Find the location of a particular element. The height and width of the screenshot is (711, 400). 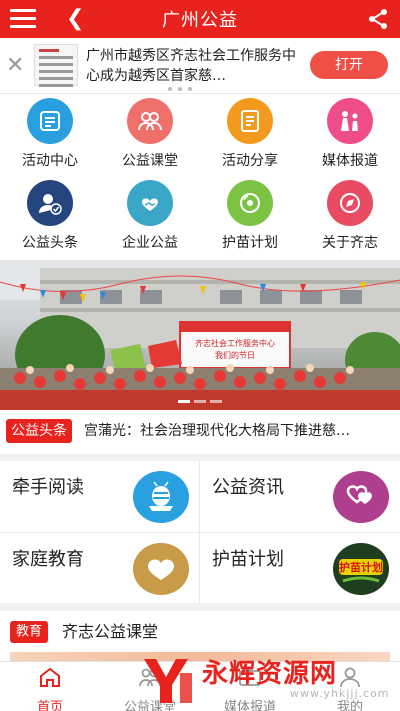

card-reading: 牵手阅读 is located at coordinates (99, 496).